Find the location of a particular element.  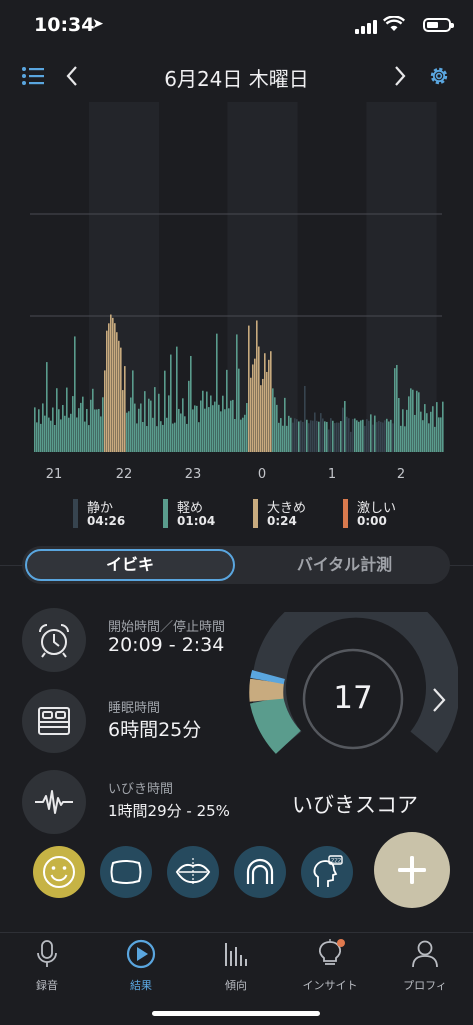

legend-value: 0:24 is located at coordinates (282, 521).